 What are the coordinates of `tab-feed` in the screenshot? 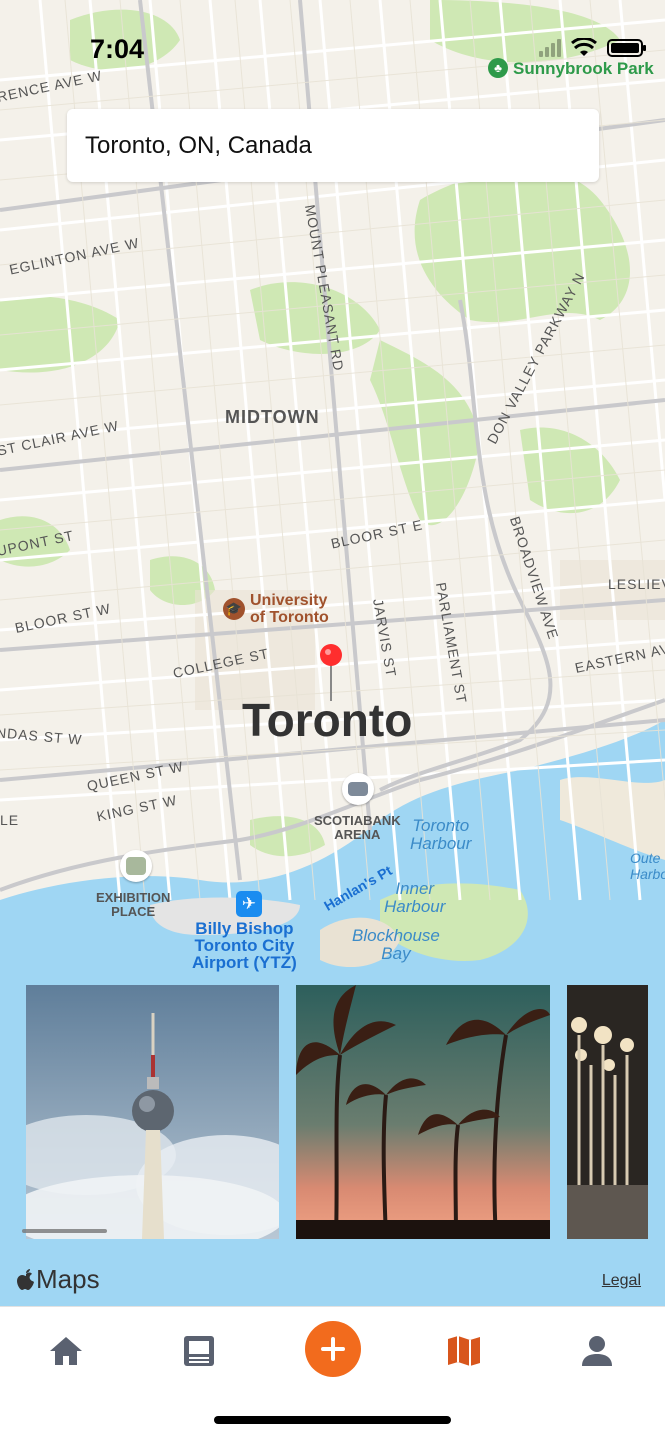 It's located at (199, 1351).